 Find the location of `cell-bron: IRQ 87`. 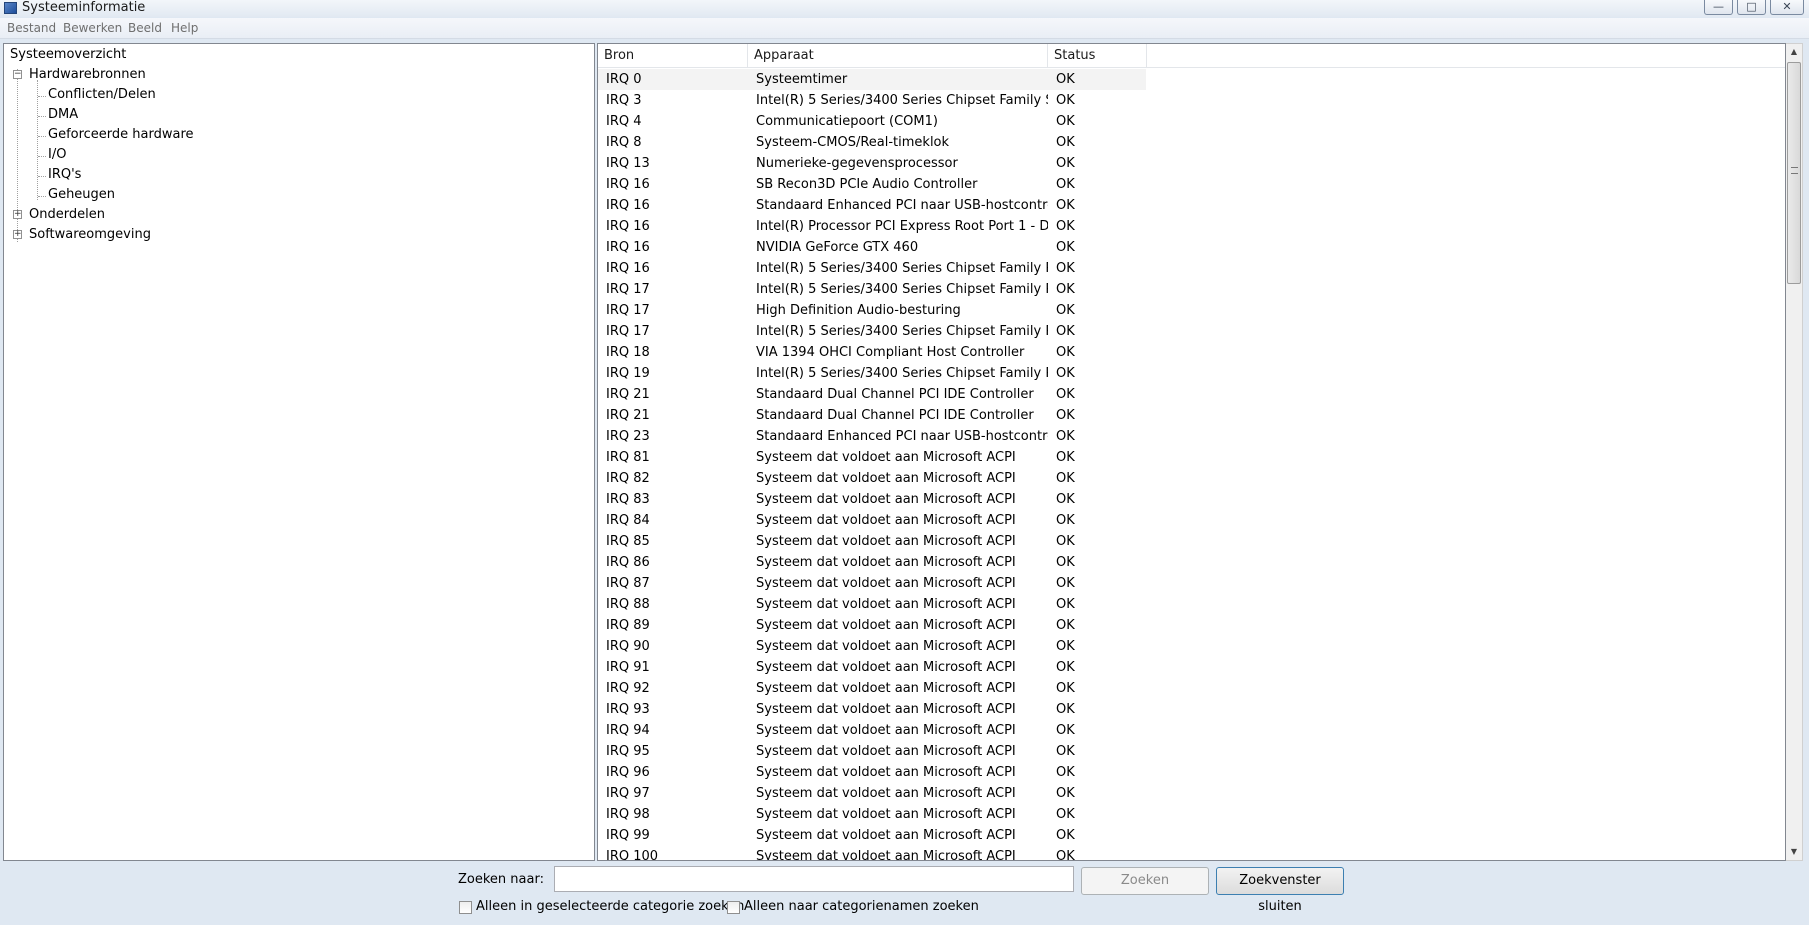

cell-bron: IRQ 87 is located at coordinates (628, 583).